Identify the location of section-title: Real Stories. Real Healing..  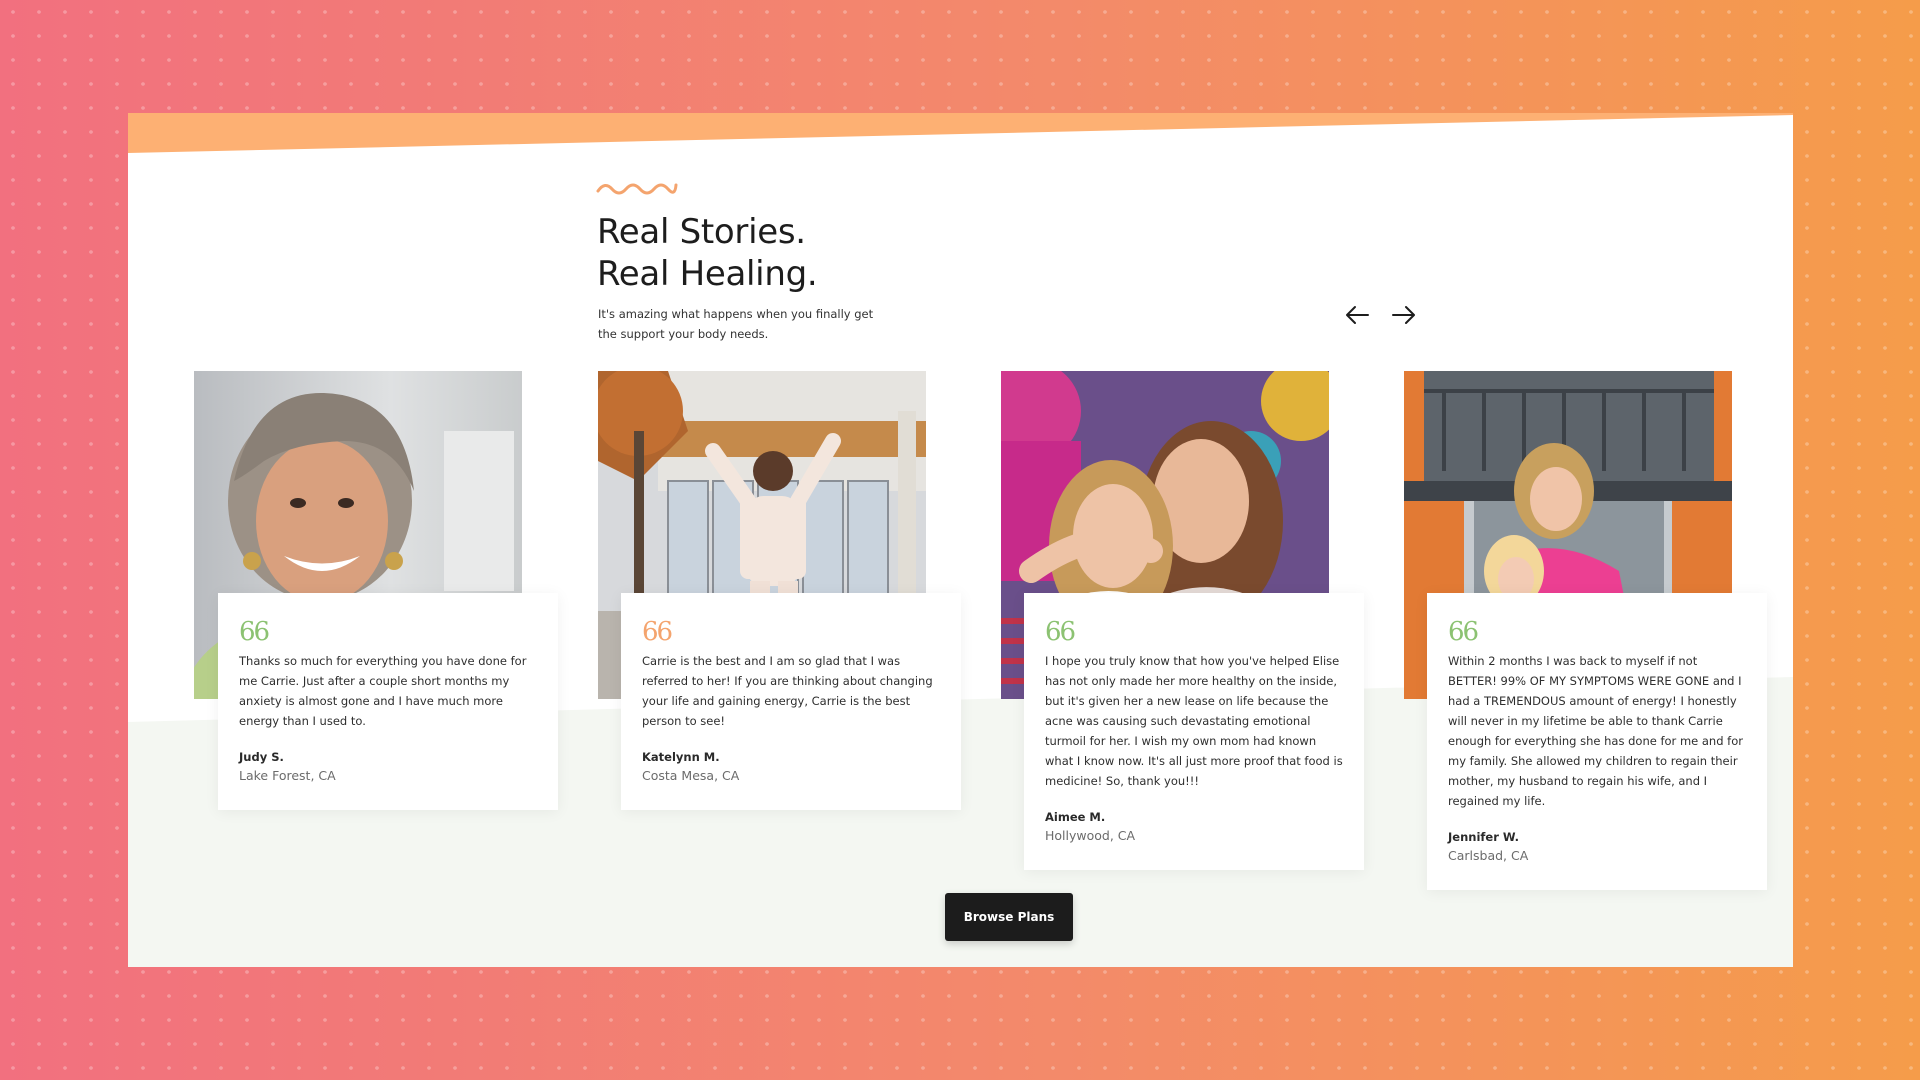
(797, 253).